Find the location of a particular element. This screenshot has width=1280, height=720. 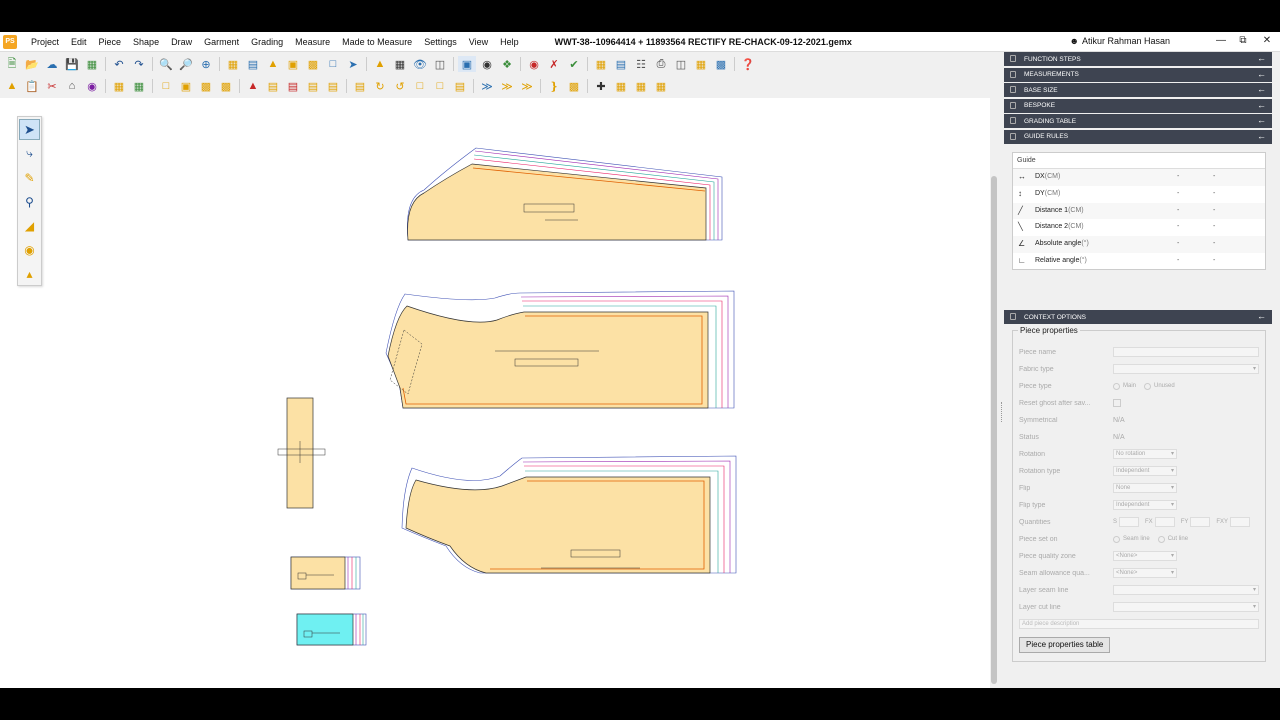

seam-allowance-select: <None> is located at coordinates (1145, 573).